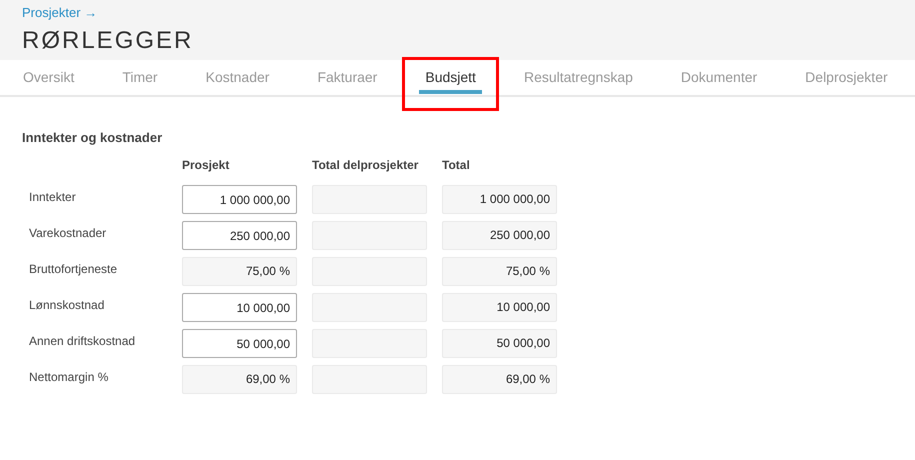 The height and width of the screenshot is (460, 915). Describe the element at coordinates (347, 77) in the screenshot. I see `tab: Fakturaer` at that location.